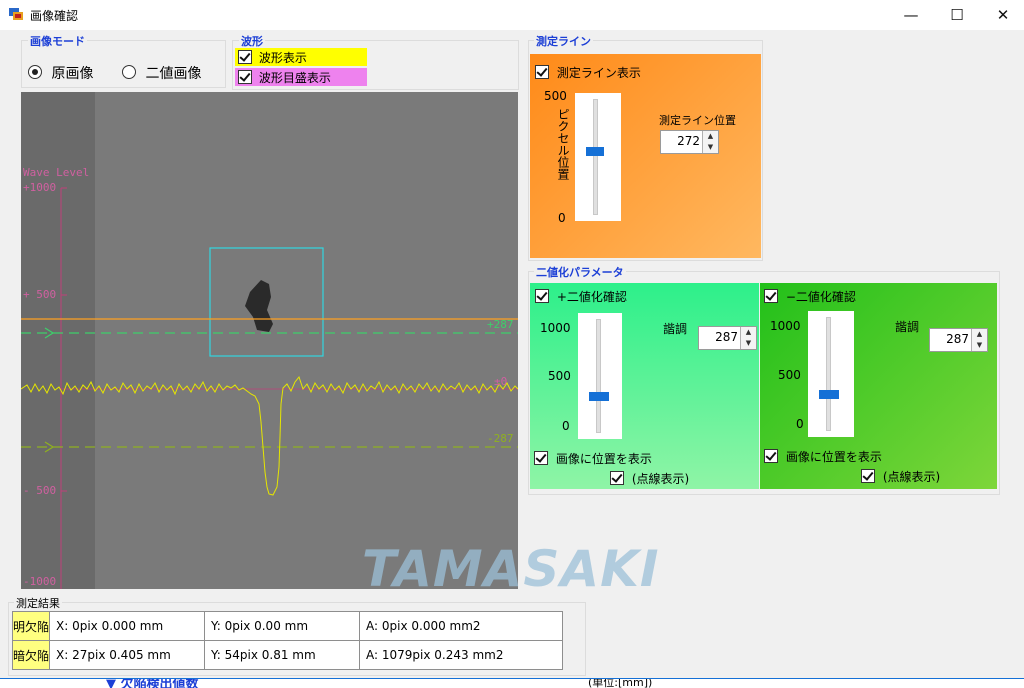 Image resolution: width=1024 pixels, height=688 pixels. I want to click on right-label-plus287: +287, so click(500, 324).